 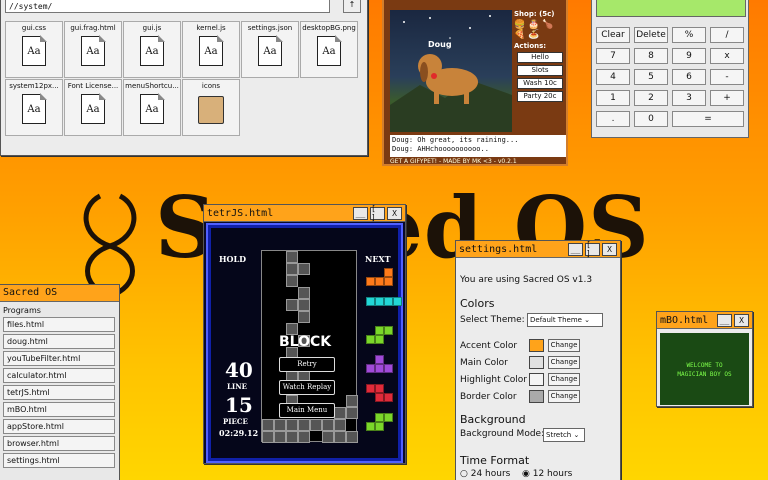 What do you see at coordinates (59, 392) in the screenshot?
I see `program-item: tetrJS.html` at bounding box center [59, 392].